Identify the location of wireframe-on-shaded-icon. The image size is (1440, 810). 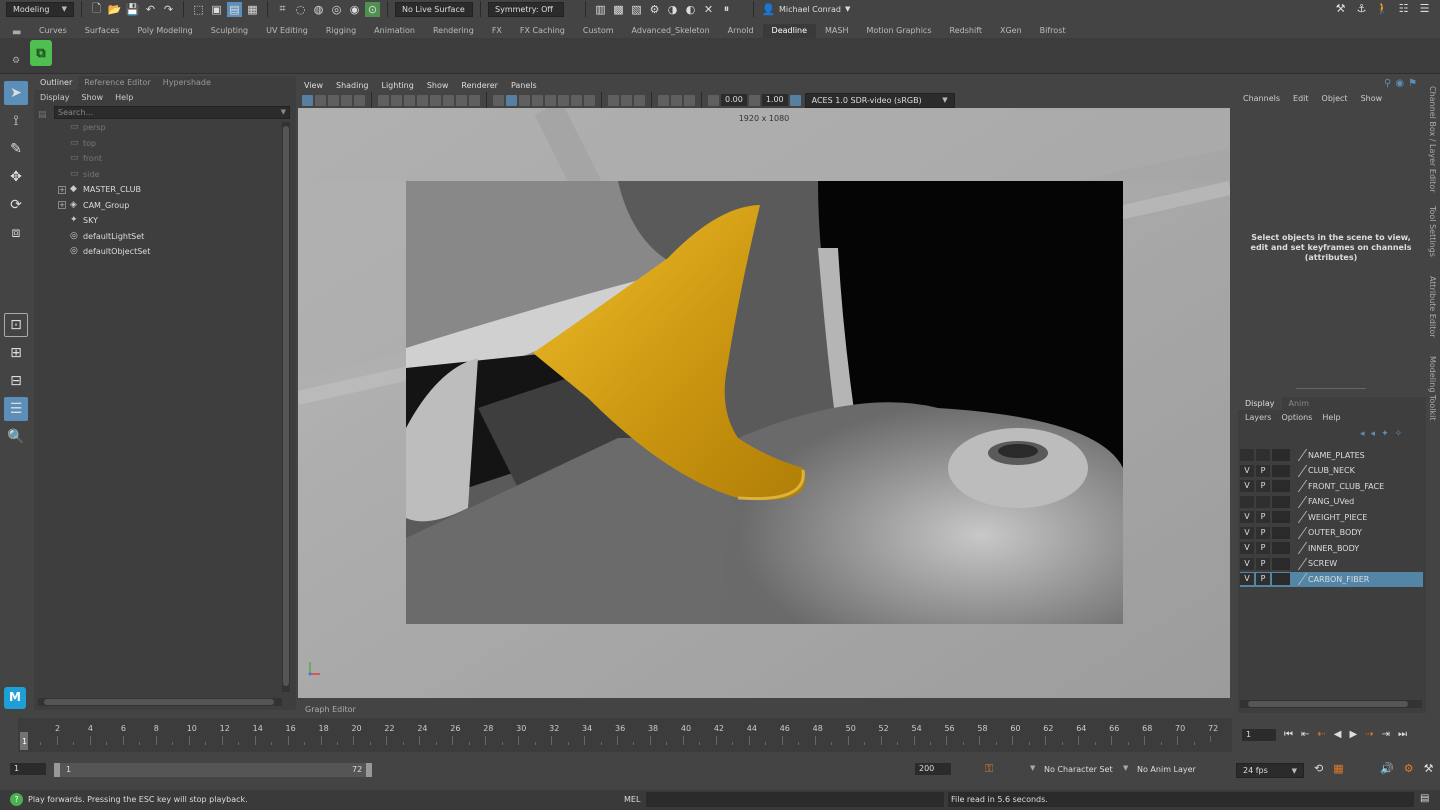
(537, 100).